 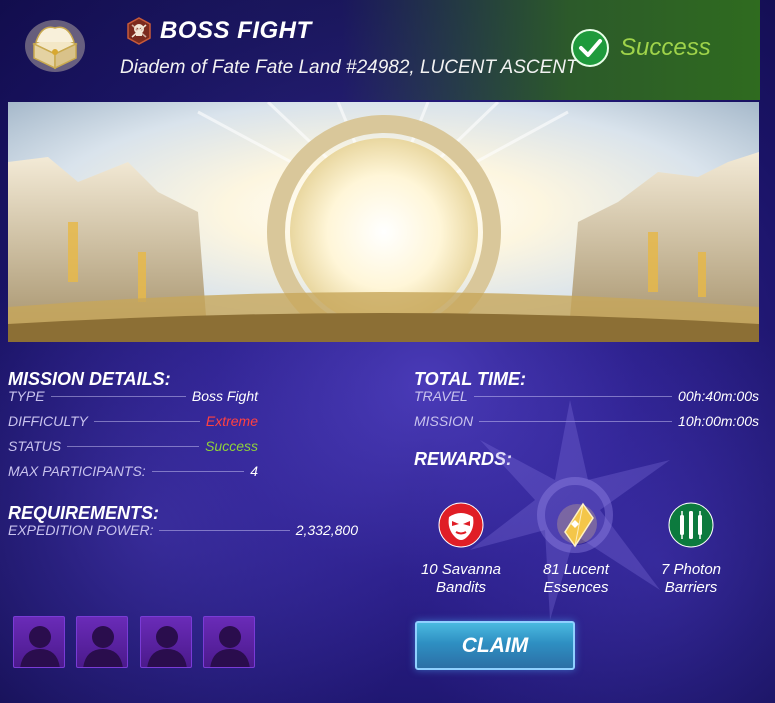 What do you see at coordinates (691, 525) in the screenshot?
I see `photon-barrier-bars-icon` at bounding box center [691, 525].